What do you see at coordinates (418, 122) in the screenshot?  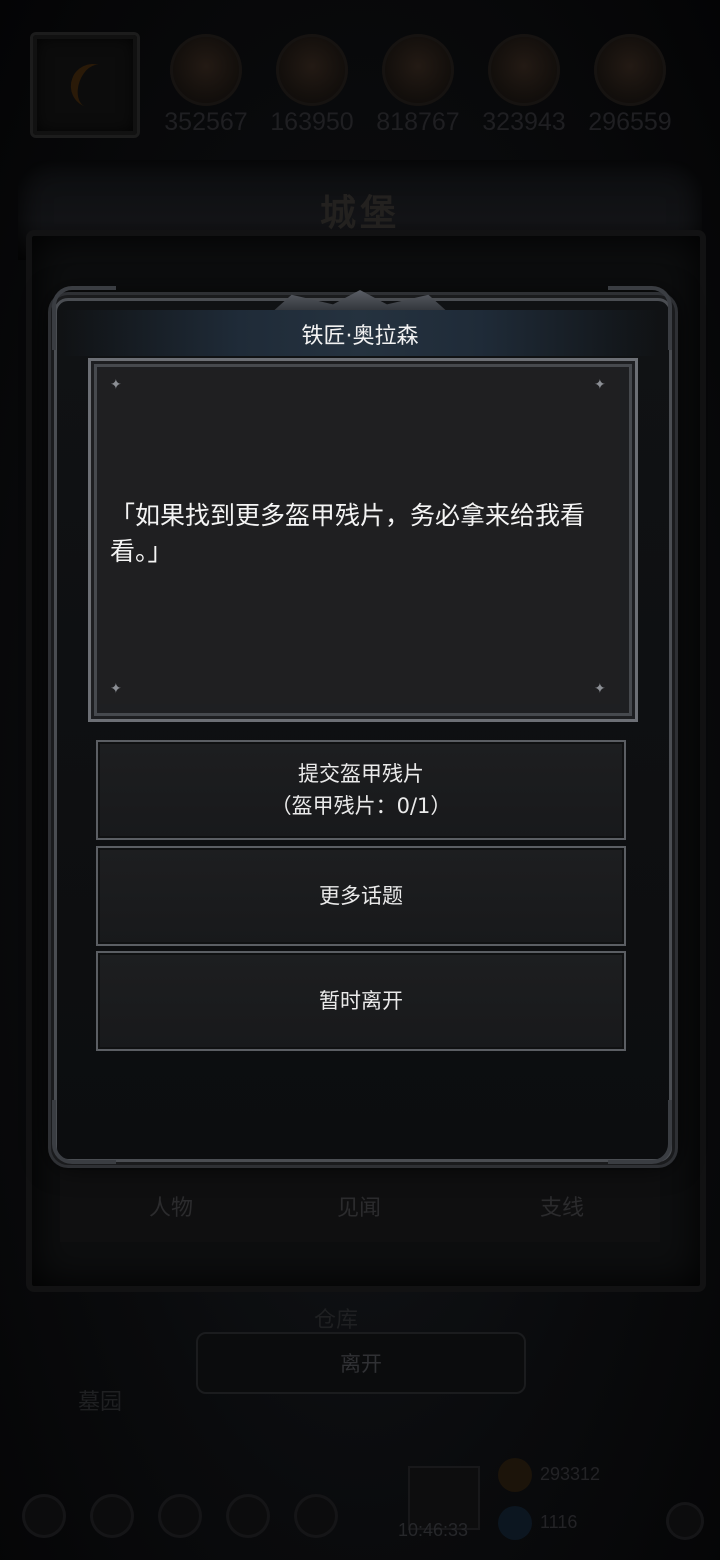 I see `resource-count-iron: 818767` at bounding box center [418, 122].